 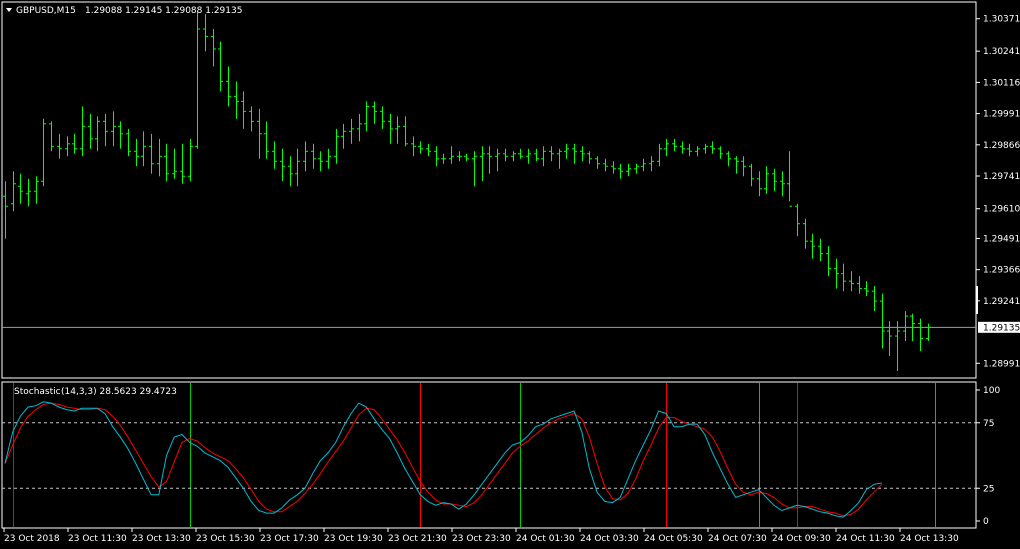 I want to click on price-tick-label: 1.30116, so click(x=1001, y=83).